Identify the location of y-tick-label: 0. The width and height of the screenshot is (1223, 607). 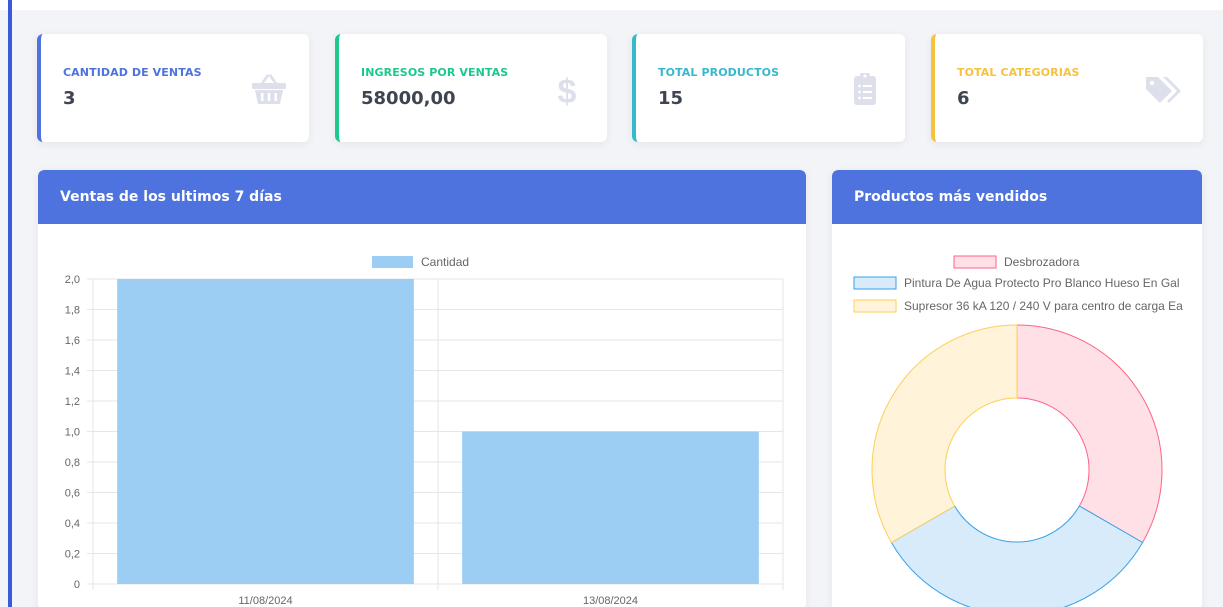
(77, 585).